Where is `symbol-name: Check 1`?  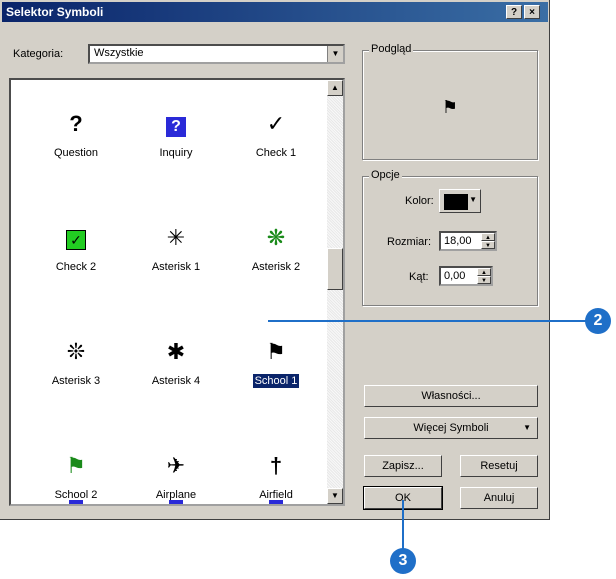 symbol-name: Check 1 is located at coordinates (276, 153).